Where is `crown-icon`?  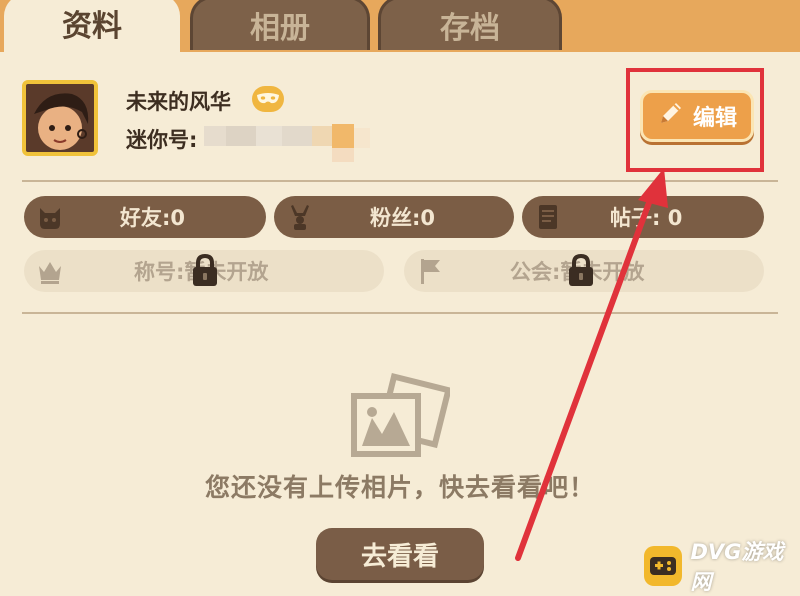 crown-icon is located at coordinates (50, 271).